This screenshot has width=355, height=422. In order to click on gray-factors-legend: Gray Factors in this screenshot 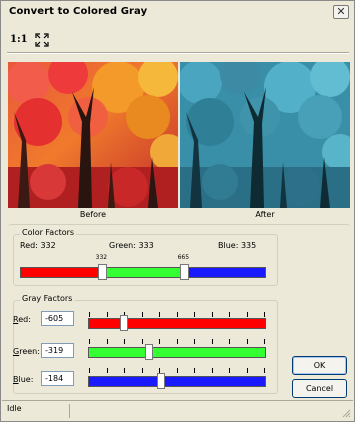, I will do `click(47, 298)`.